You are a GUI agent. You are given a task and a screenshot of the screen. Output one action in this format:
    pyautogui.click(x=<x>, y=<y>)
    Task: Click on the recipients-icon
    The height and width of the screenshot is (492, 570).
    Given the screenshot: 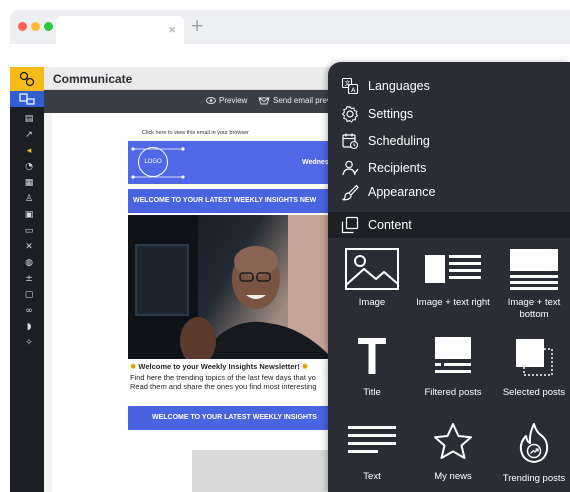 What is the action you would take?
    pyautogui.click(x=350, y=168)
    